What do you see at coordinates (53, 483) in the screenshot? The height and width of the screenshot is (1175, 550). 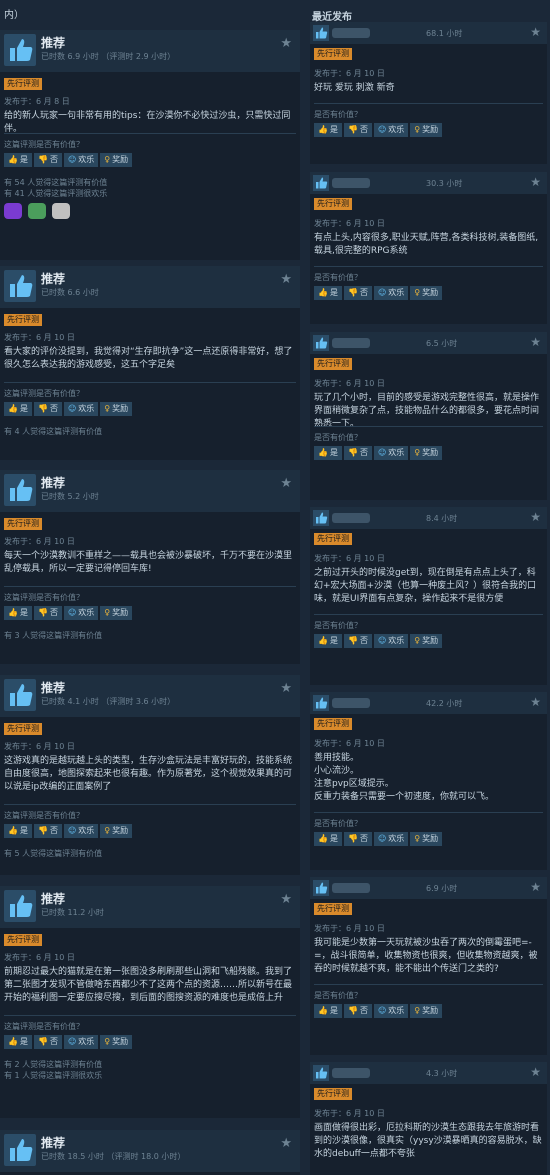 I see `review-verdict: 推荐` at bounding box center [53, 483].